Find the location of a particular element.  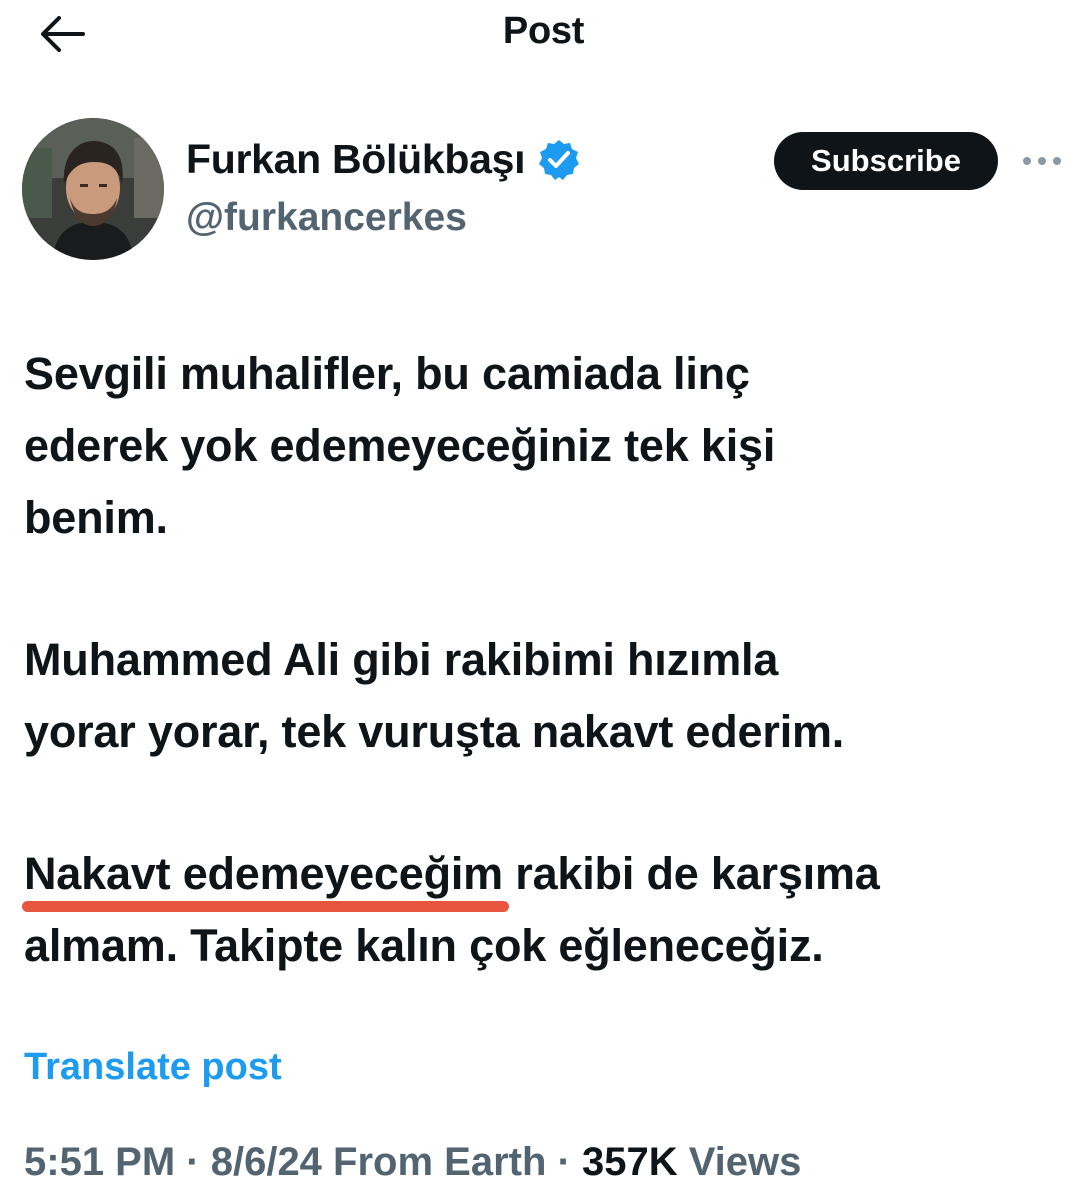

ellipsis-icon is located at coordinates (1042, 161).